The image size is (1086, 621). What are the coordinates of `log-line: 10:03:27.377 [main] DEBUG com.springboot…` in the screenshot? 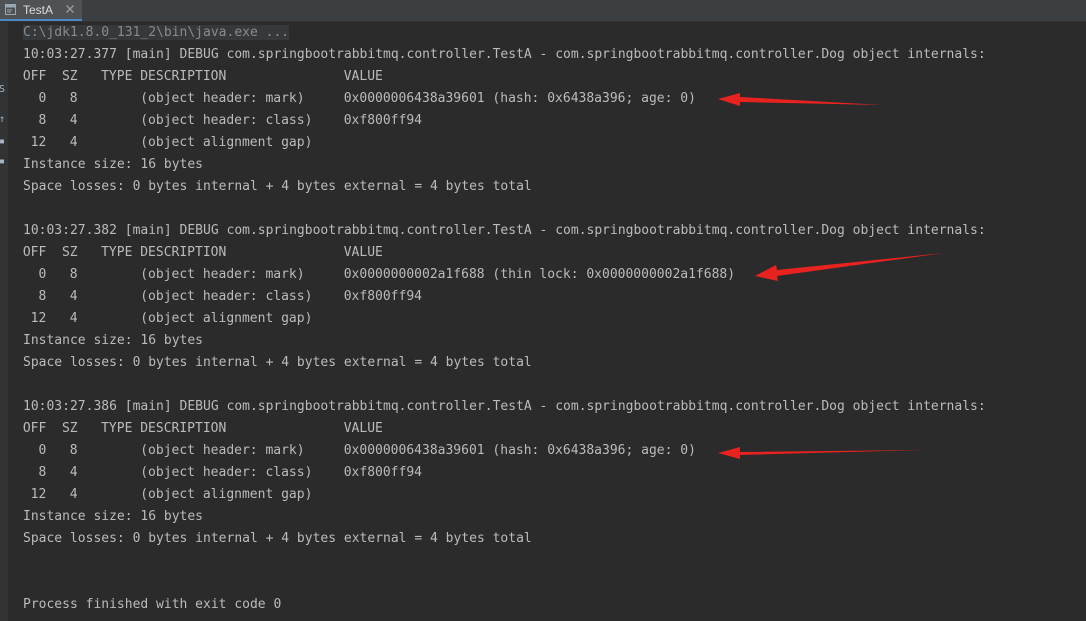 It's located at (504, 54).